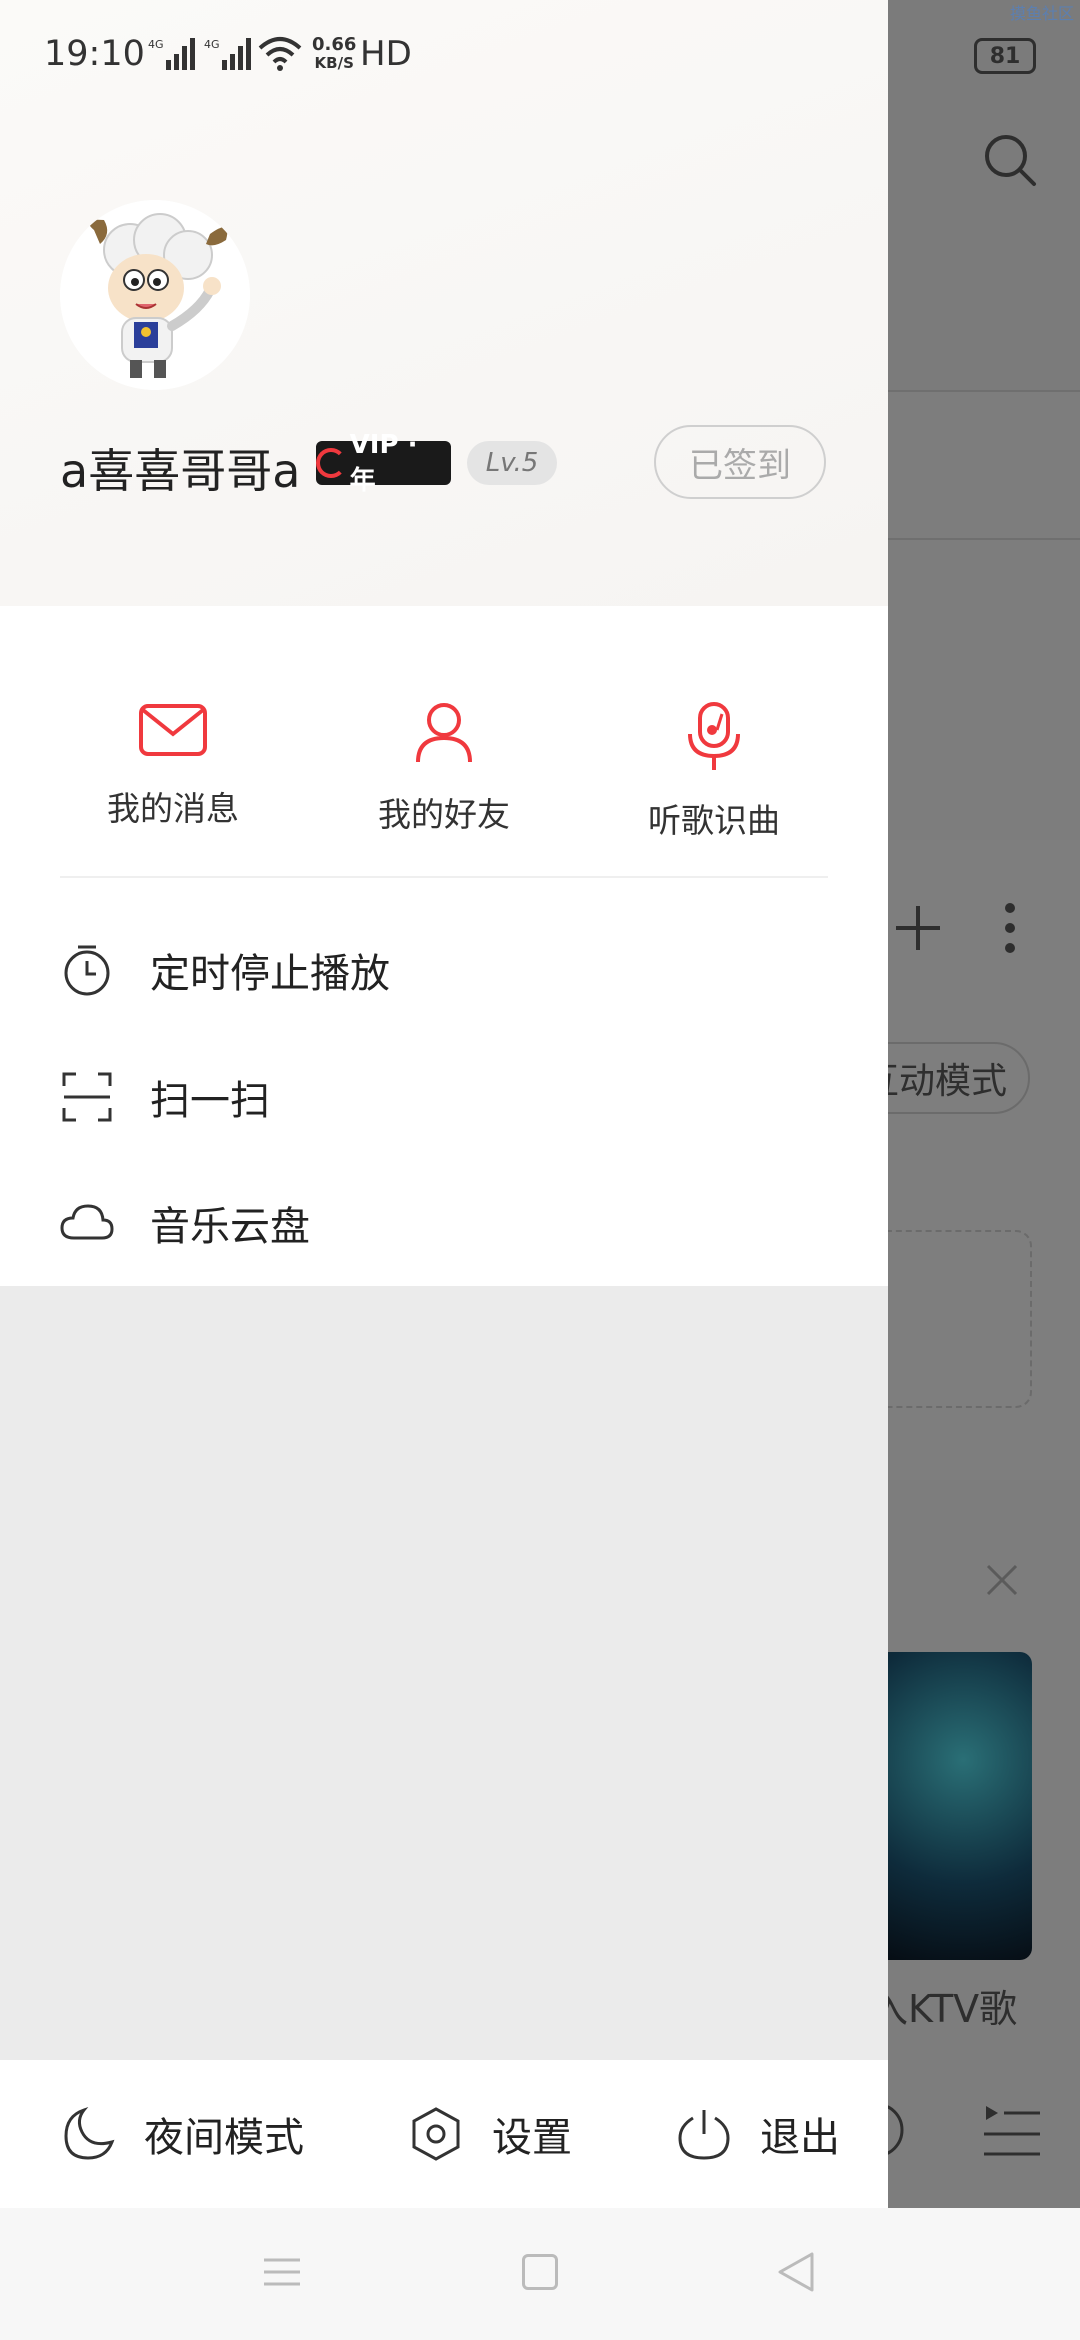  I want to click on net-speed: 0.66 KB/S, so click(334, 53).